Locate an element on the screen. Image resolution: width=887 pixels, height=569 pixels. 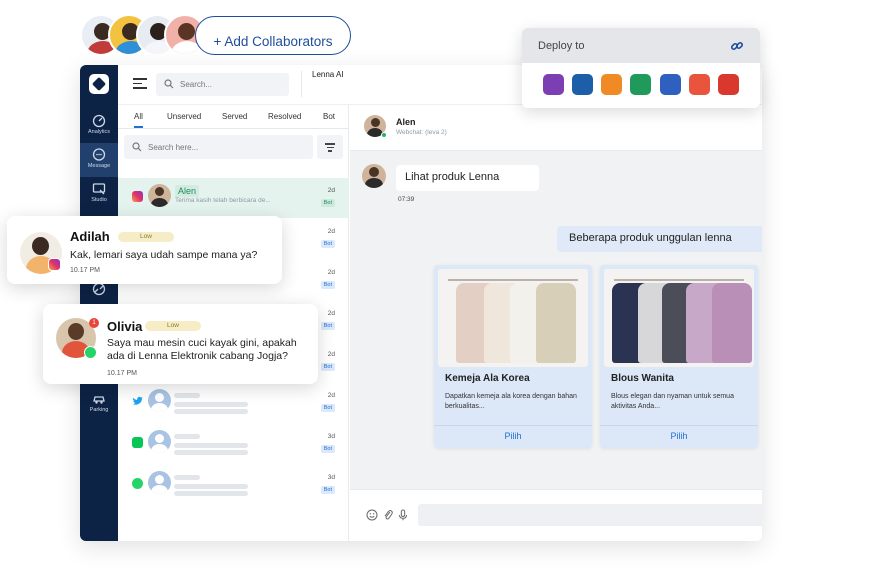
filter-icon is located at coordinates (330, 144).